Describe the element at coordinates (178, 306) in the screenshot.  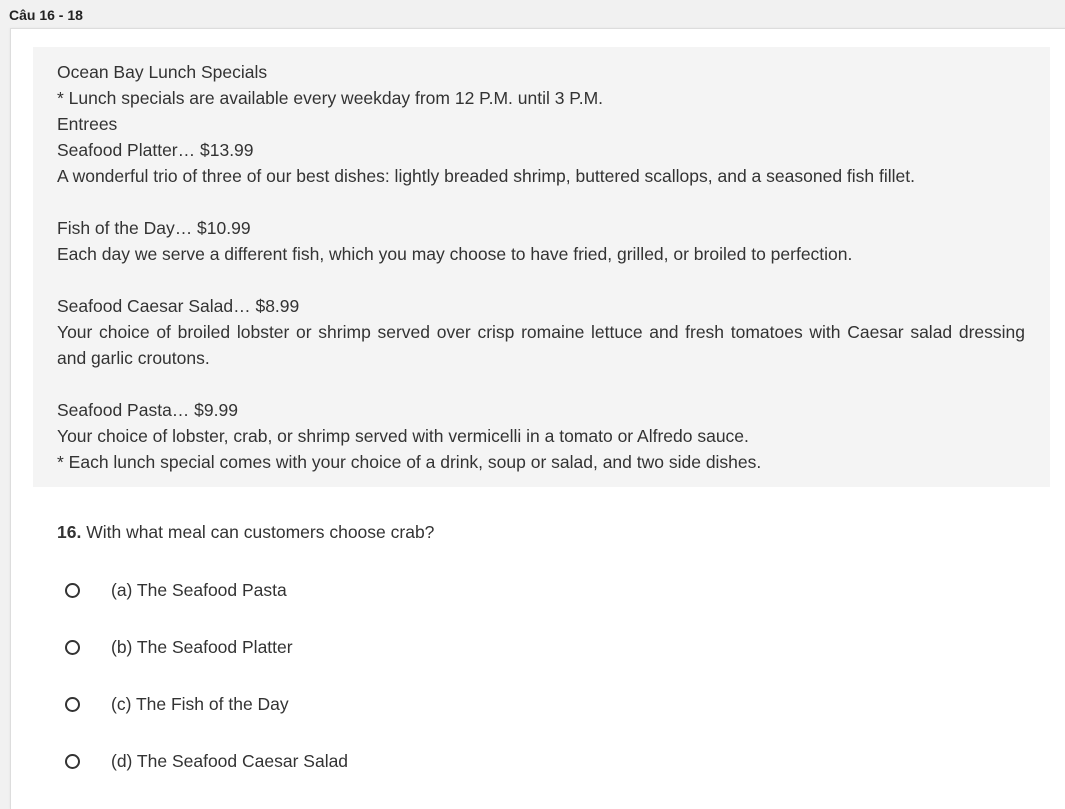
I see `menu-item-name: Seafood Caesar Salad… $8.99` at that location.